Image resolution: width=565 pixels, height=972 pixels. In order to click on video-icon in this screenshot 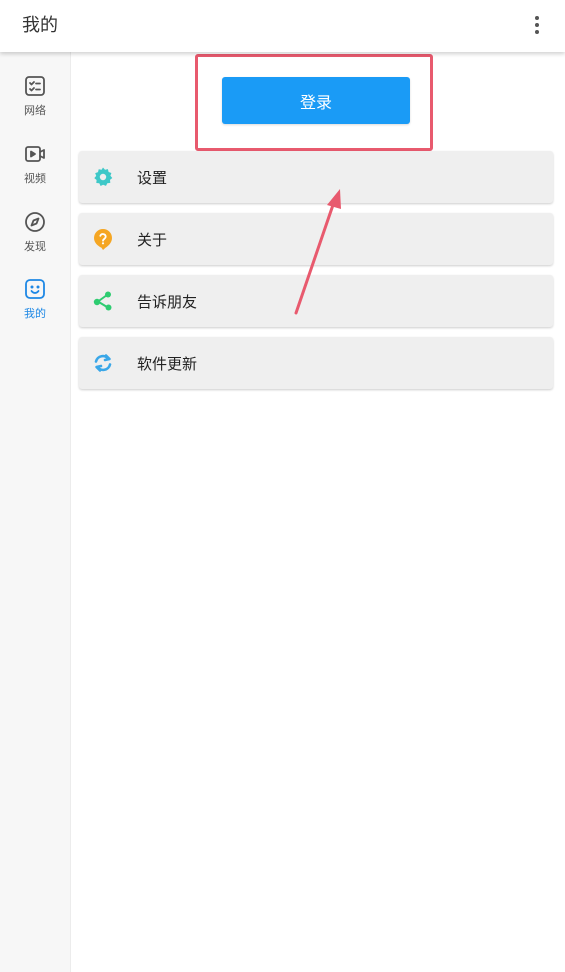, I will do `click(35, 154)`.